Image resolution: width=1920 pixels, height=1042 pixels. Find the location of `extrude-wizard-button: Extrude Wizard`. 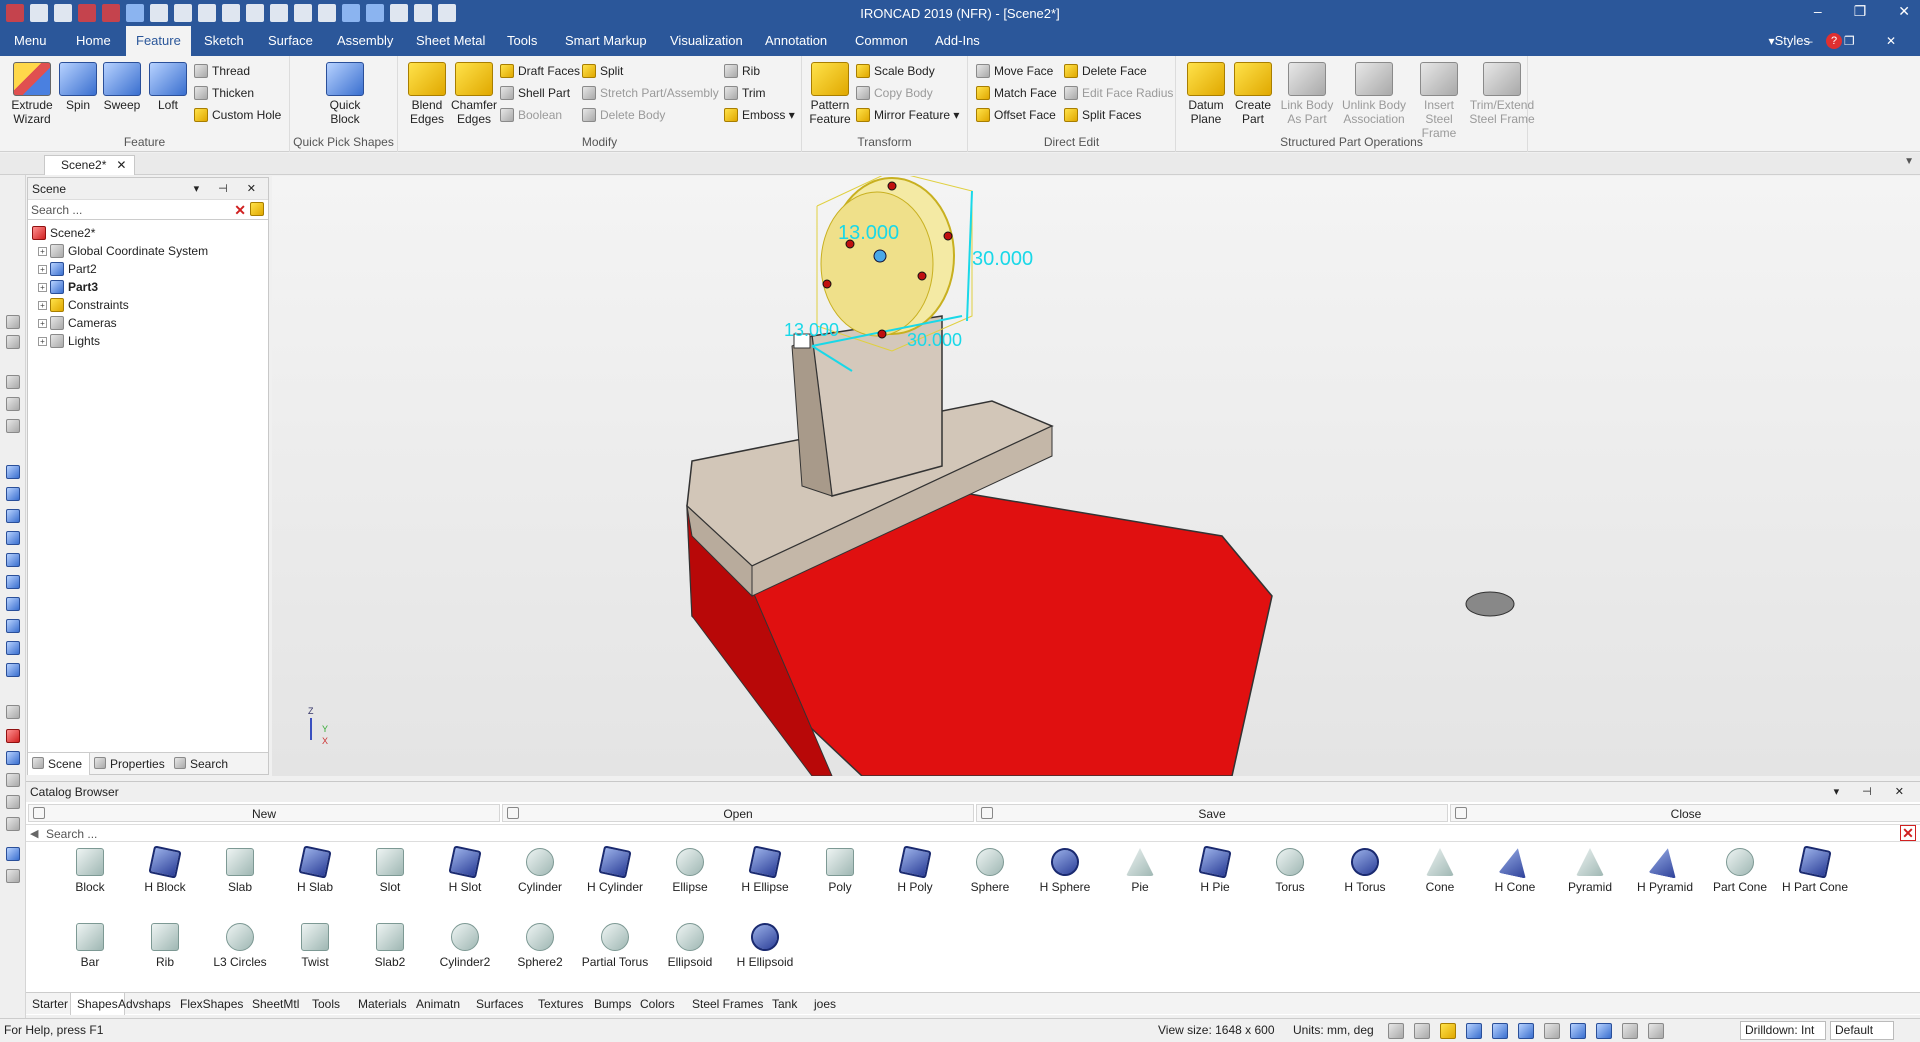

extrude-wizard-button: Extrude Wizard is located at coordinates (32, 94).